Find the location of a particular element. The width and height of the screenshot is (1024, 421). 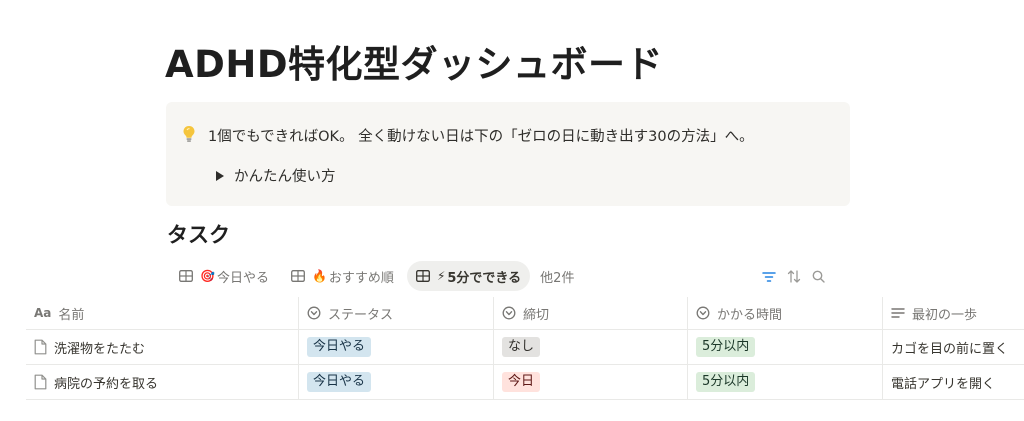

target-emoji-icon: 🎯 is located at coordinates (207, 276).